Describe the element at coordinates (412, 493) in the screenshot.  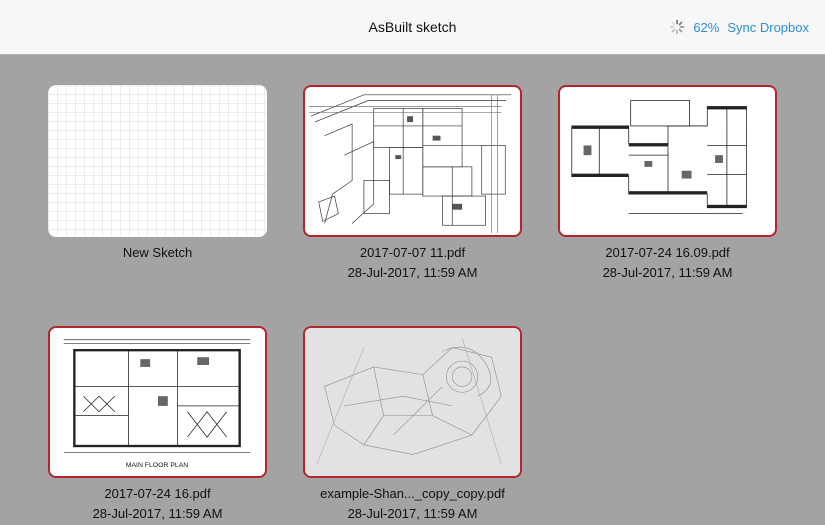
I see `tile-name: example-Shan..._copy_copy.pdf` at that location.